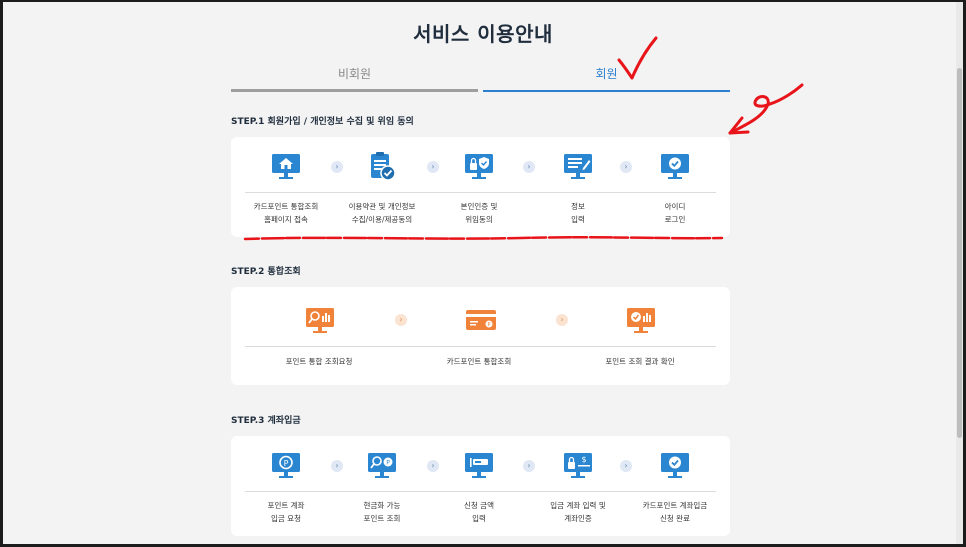  Describe the element at coordinates (481, 320) in the screenshot. I see `credit-card-icon: P` at that location.